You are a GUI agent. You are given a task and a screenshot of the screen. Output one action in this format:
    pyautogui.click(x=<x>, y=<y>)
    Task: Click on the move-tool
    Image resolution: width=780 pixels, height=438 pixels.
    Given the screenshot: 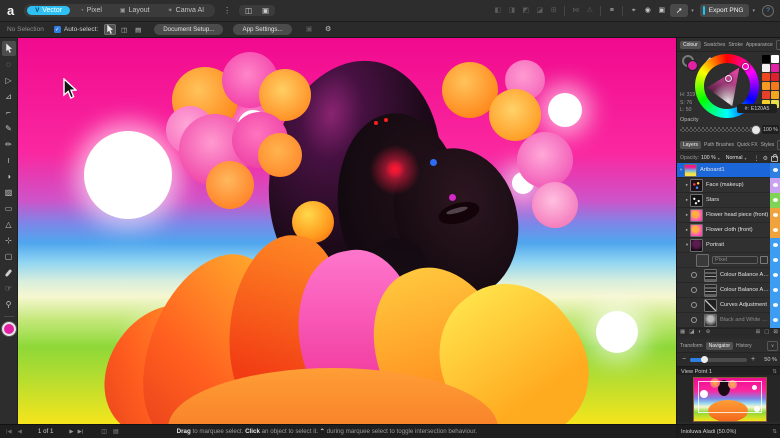 What is the action you would take?
    pyautogui.click(x=8, y=48)
    